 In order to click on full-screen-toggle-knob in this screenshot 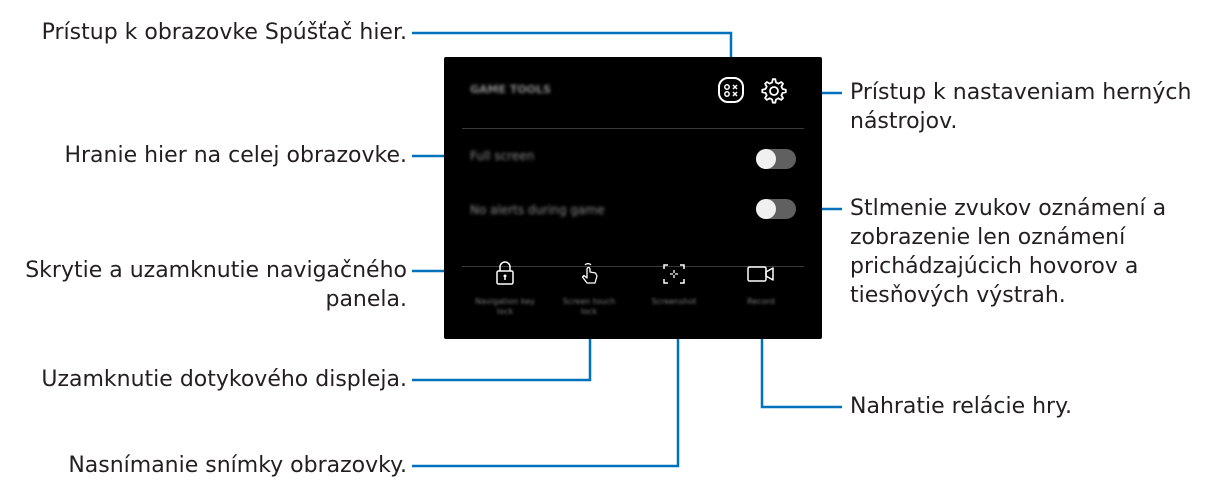, I will do `click(766, 159)`.